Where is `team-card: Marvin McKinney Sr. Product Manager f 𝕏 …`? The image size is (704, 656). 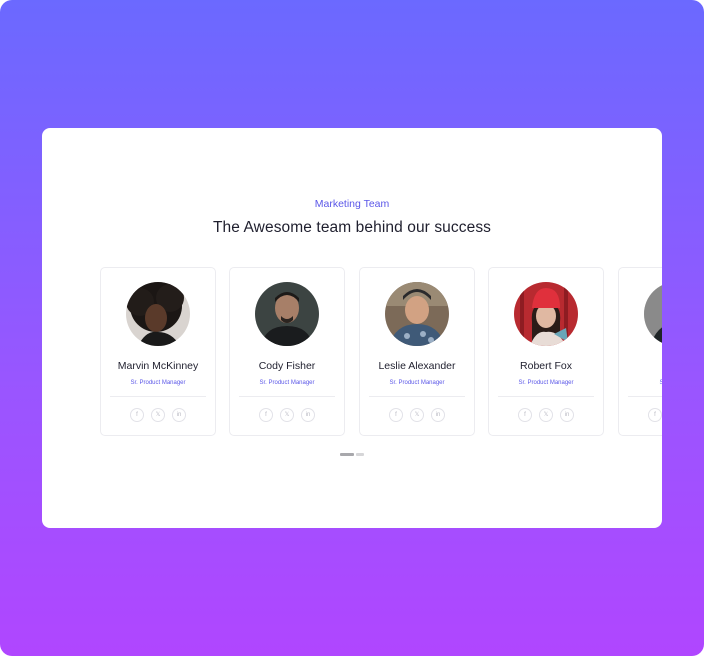
team-card: Marvin McKinney Sr. Product Manager f 𝕏 … is located at coordinates (158, 351).